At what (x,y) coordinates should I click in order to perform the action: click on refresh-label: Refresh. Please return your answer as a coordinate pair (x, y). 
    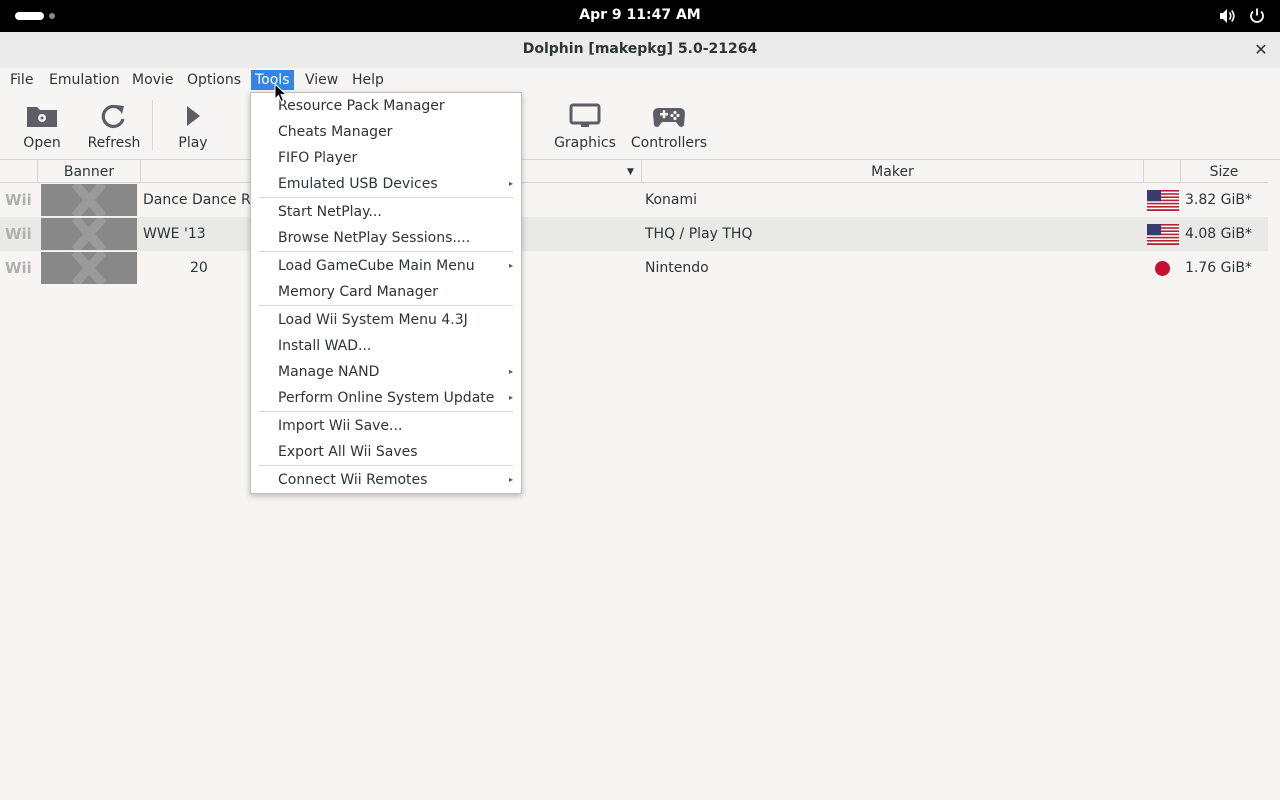
    Looking at the image, I should click on (114, 143).